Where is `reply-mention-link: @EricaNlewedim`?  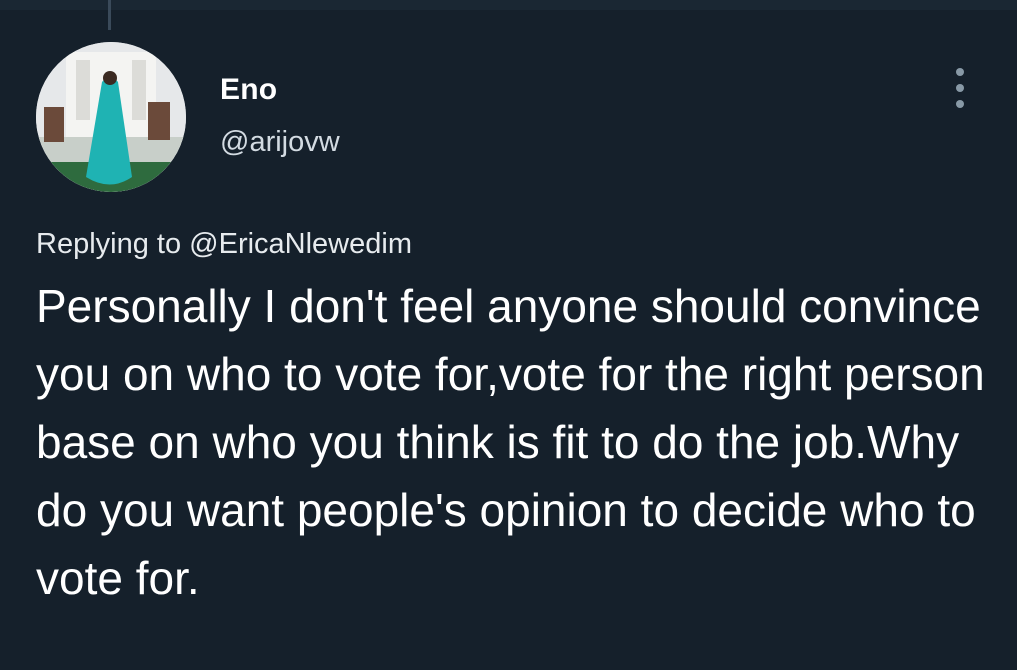 reply-mention-link: @EricaNlewedim is located at coordinates (300, 244).